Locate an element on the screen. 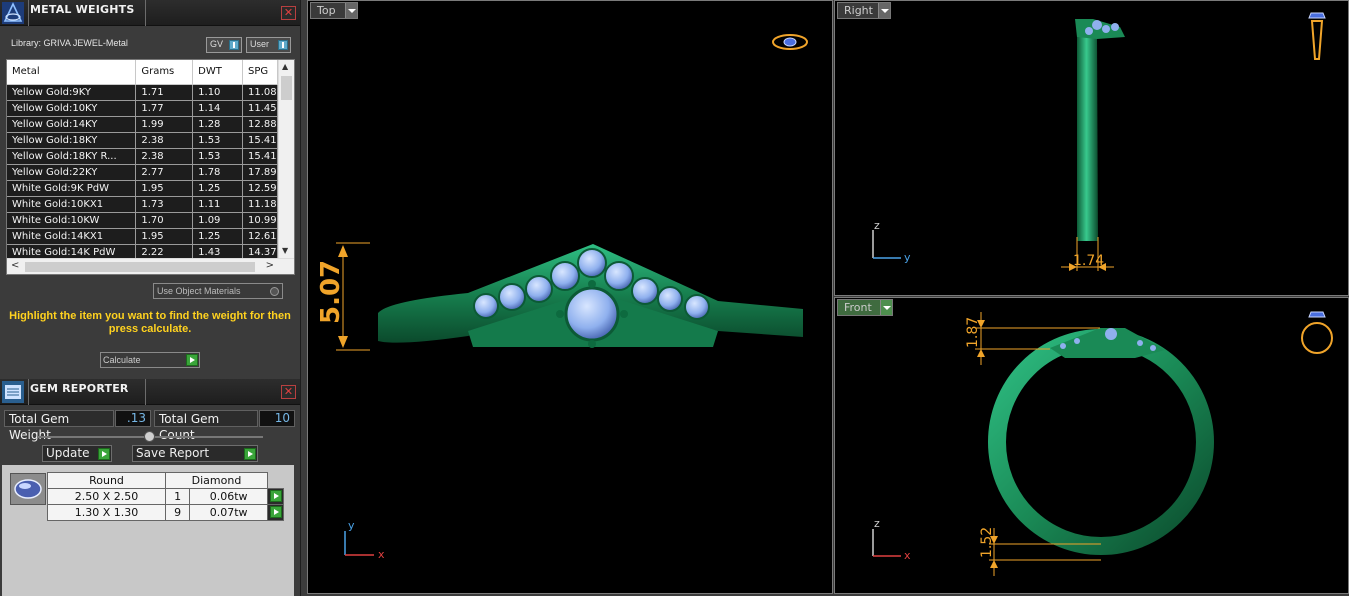  gem-count: 1 is located at coordinates (177, 496).